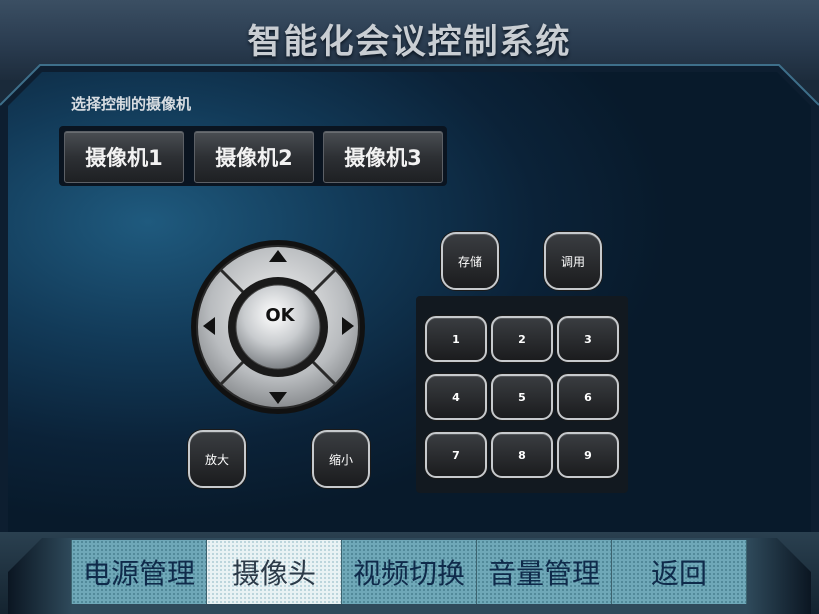 This screenshot has height=614, width=819. Describe the element at coordinates (341, 459) in the screenshot. I see `zoom-out-button: 缩小` at that location.